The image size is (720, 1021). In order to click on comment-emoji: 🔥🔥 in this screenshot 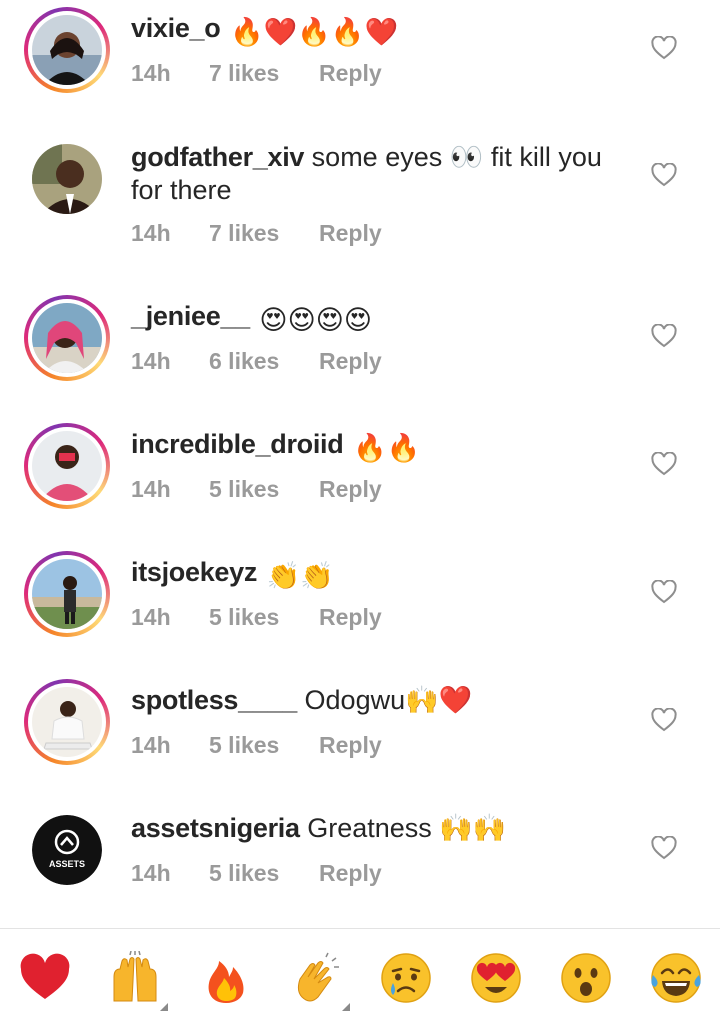, I will do `click(386, 448)`.